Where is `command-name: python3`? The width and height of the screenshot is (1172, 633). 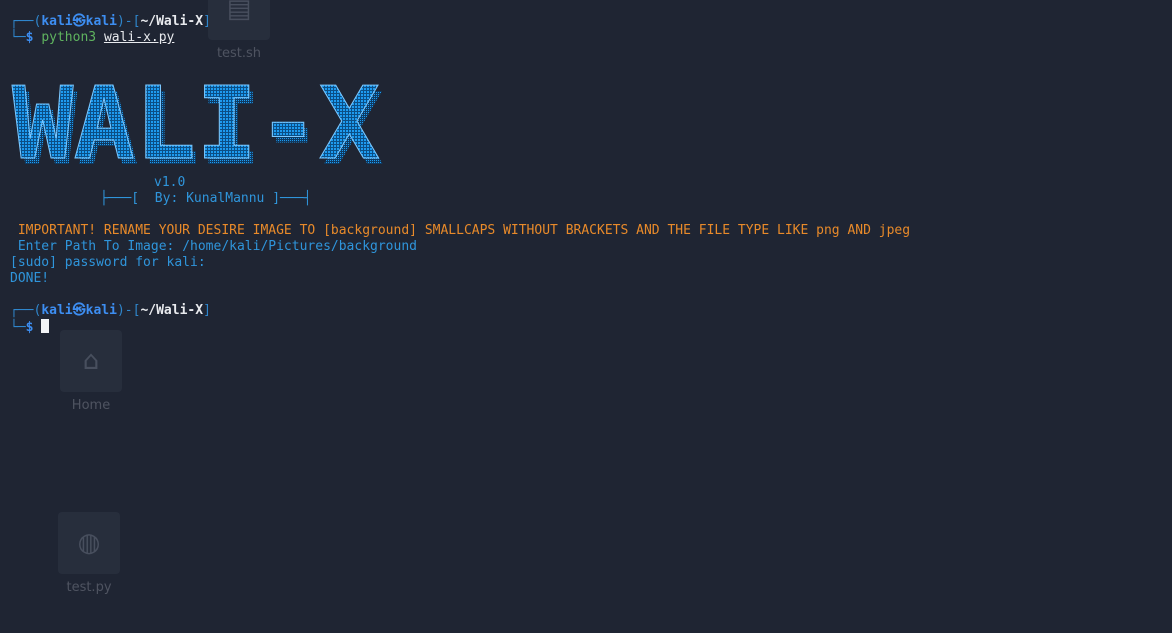 command-name: python3 is located at coordinates (69, 37).